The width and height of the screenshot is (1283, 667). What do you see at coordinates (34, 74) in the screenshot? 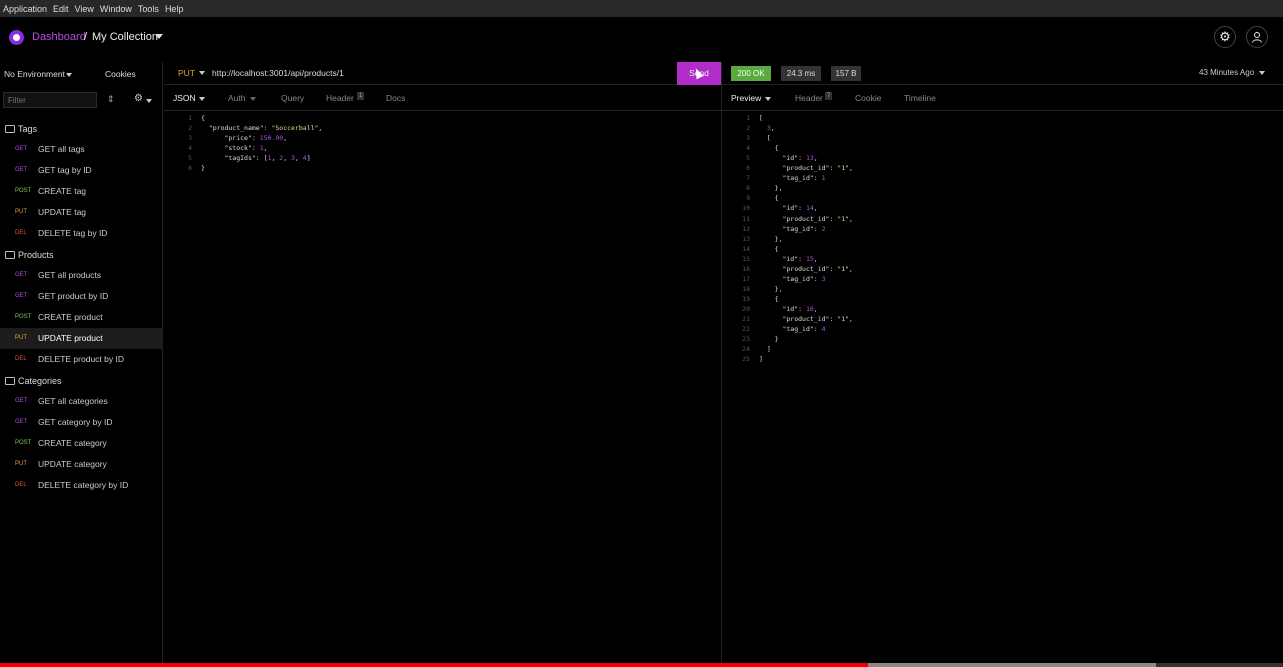
I see `environment-selector: No Environment` at bounding box center [34, 74].